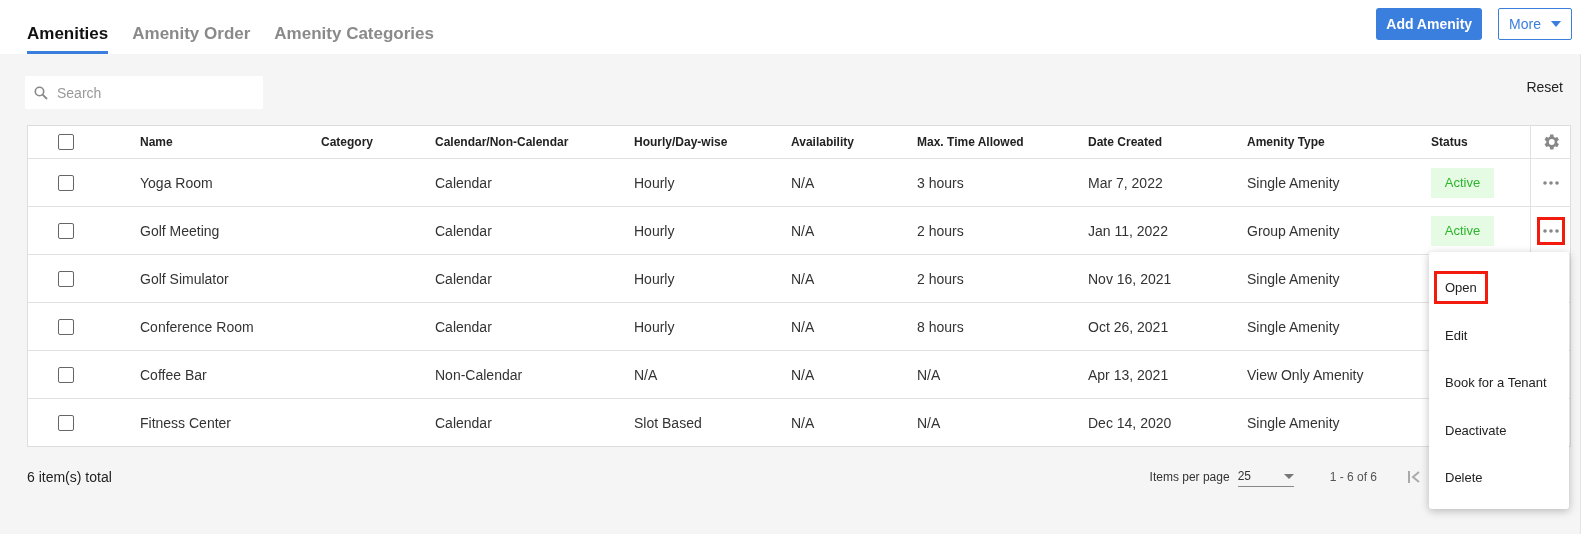 This screenshot has height=534, width=1591. I want to click on table-cell: Golf Meeting, so click(180, 230).